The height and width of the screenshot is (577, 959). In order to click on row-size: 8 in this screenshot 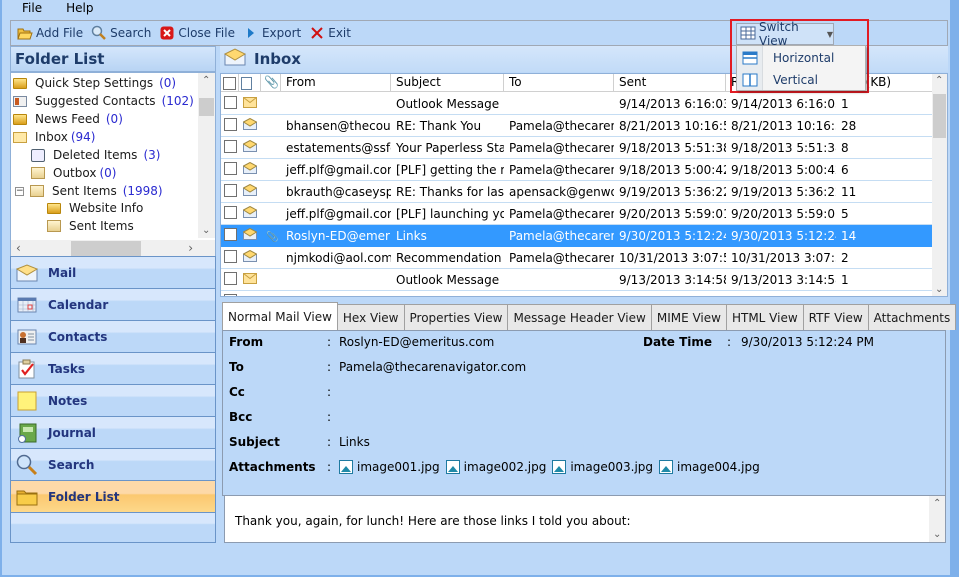, I will do `click(845, 147)`.